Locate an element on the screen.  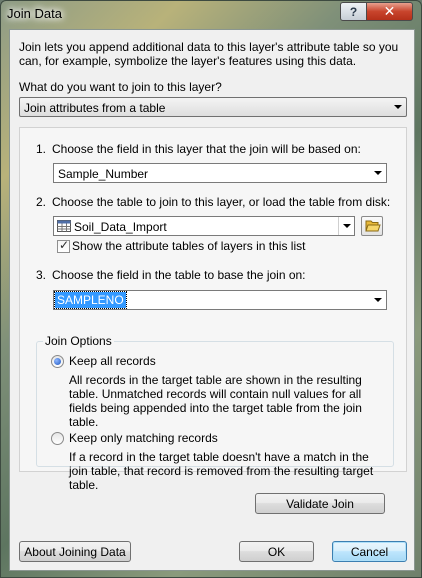
cancel-button: Cancel is located at coordinates (369, 551).